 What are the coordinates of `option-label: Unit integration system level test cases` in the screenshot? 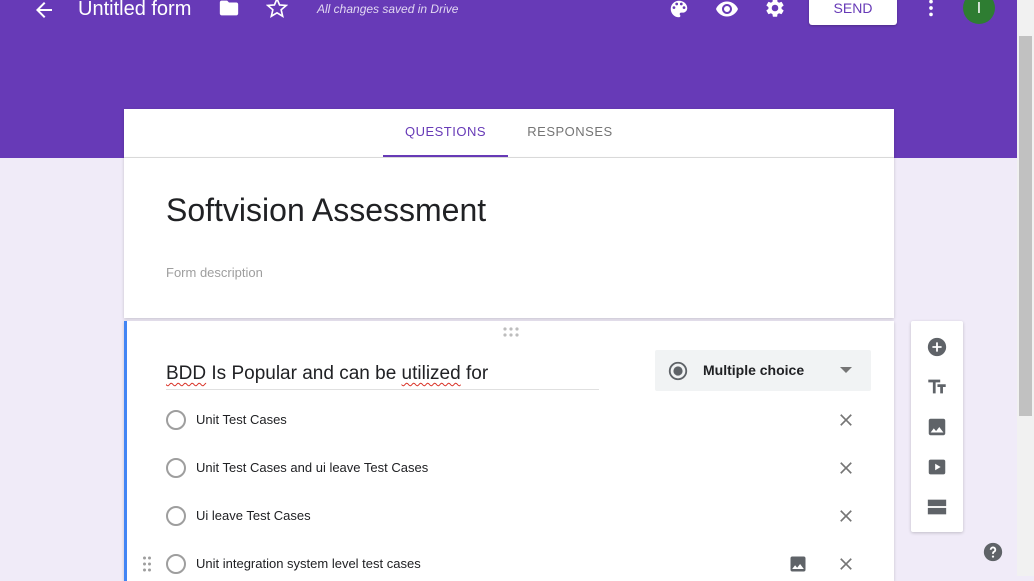 It's located at (308, 563).